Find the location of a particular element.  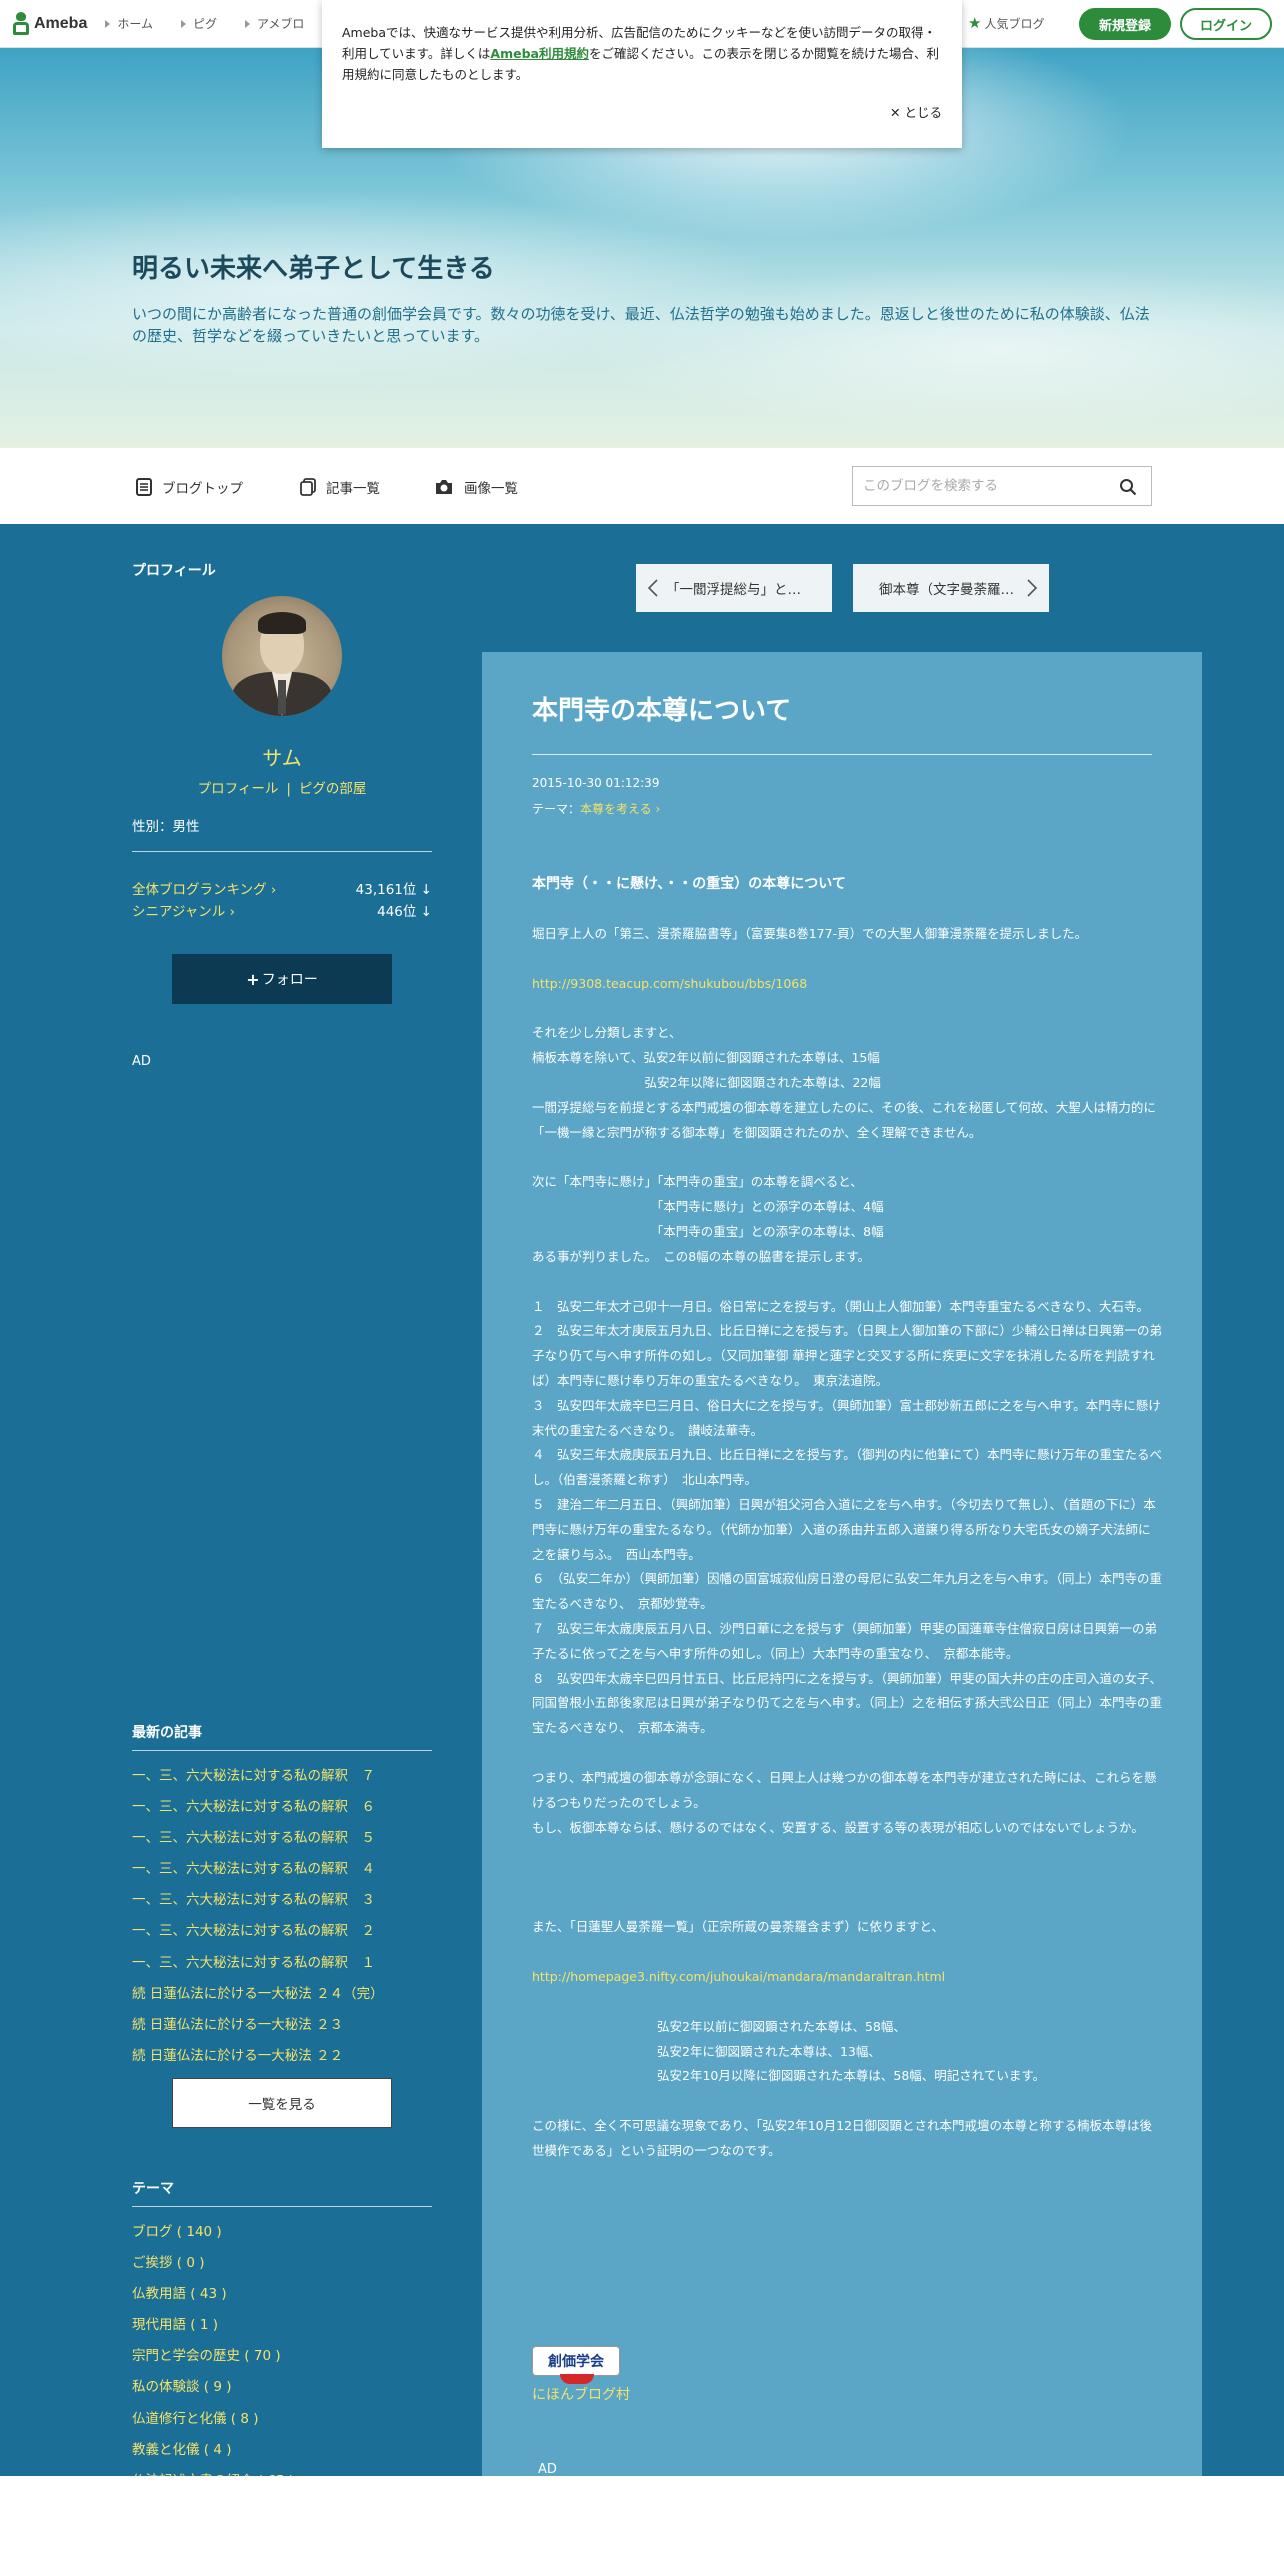

nav-home-label: ホーム is located at coordinates (135, 24).